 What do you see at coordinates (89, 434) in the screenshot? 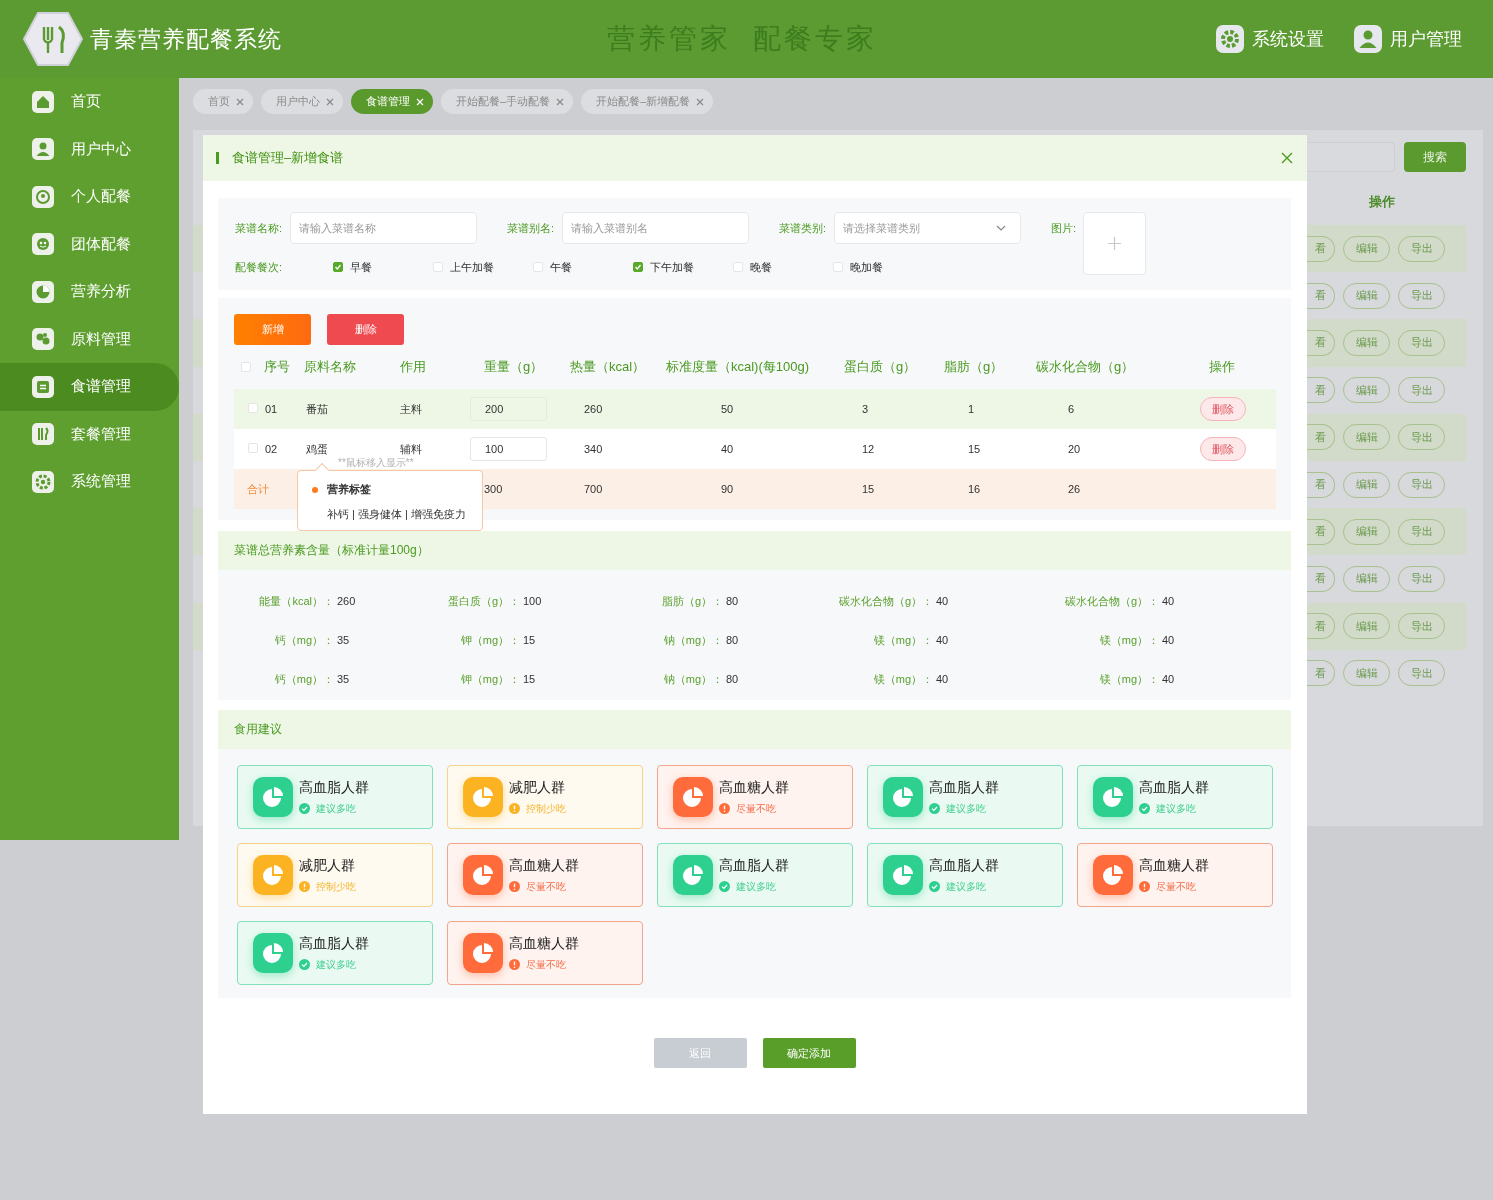
I see `sidebar-item: 套餐管理` at bounding box center [89, 434].